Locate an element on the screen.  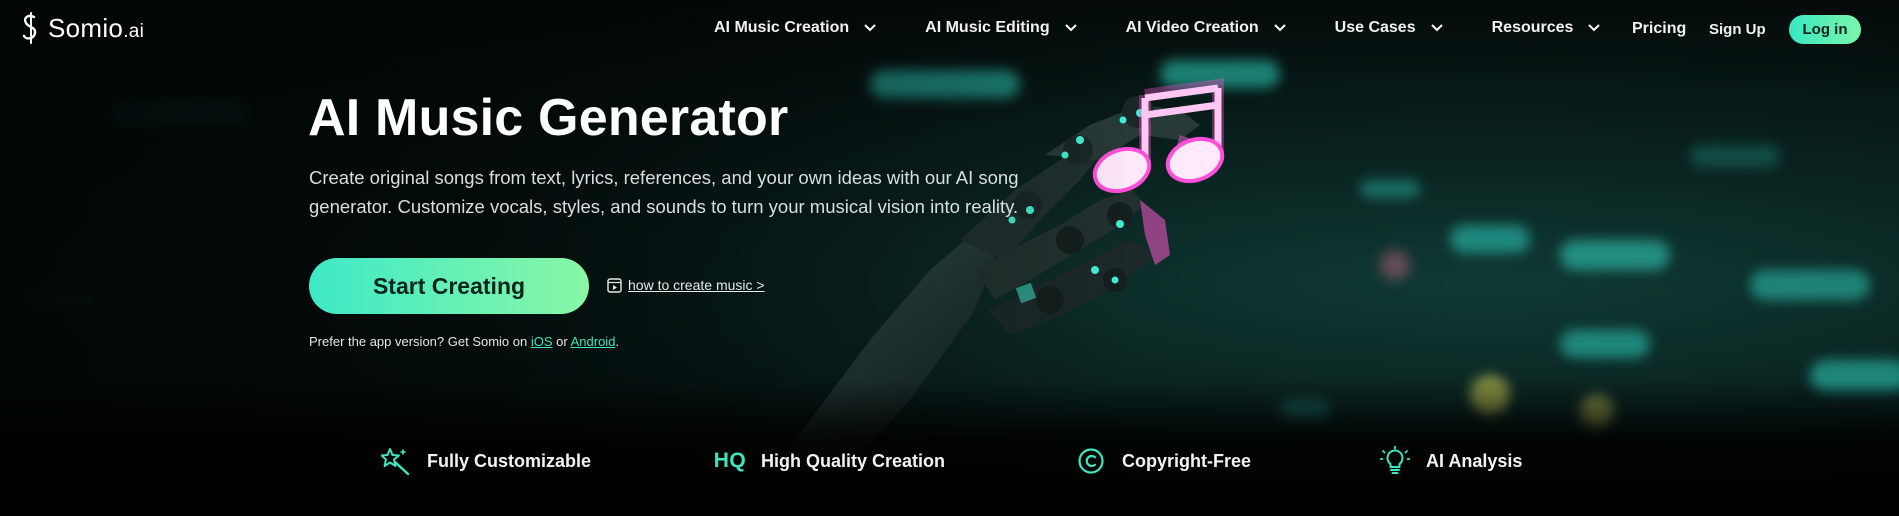
lightbulb-icon is located at coordinates (1395, 461).